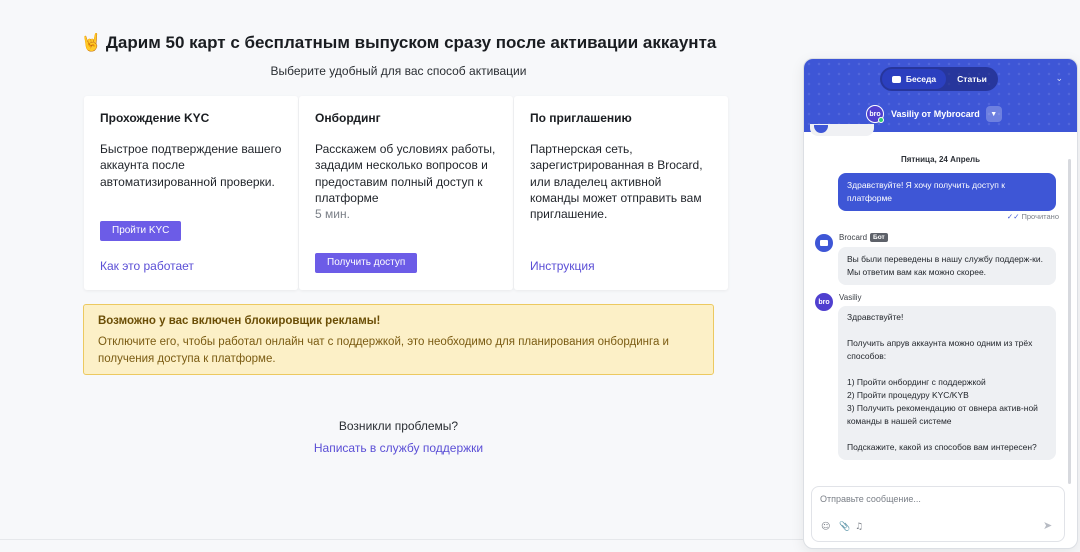 The height and width of the screenshot is (552, 1080). What do you see at coordinates (141, 231) in the screenshot?
I see `pass-kyc-button: Пройти KYC` at bounding box center [141, 231].